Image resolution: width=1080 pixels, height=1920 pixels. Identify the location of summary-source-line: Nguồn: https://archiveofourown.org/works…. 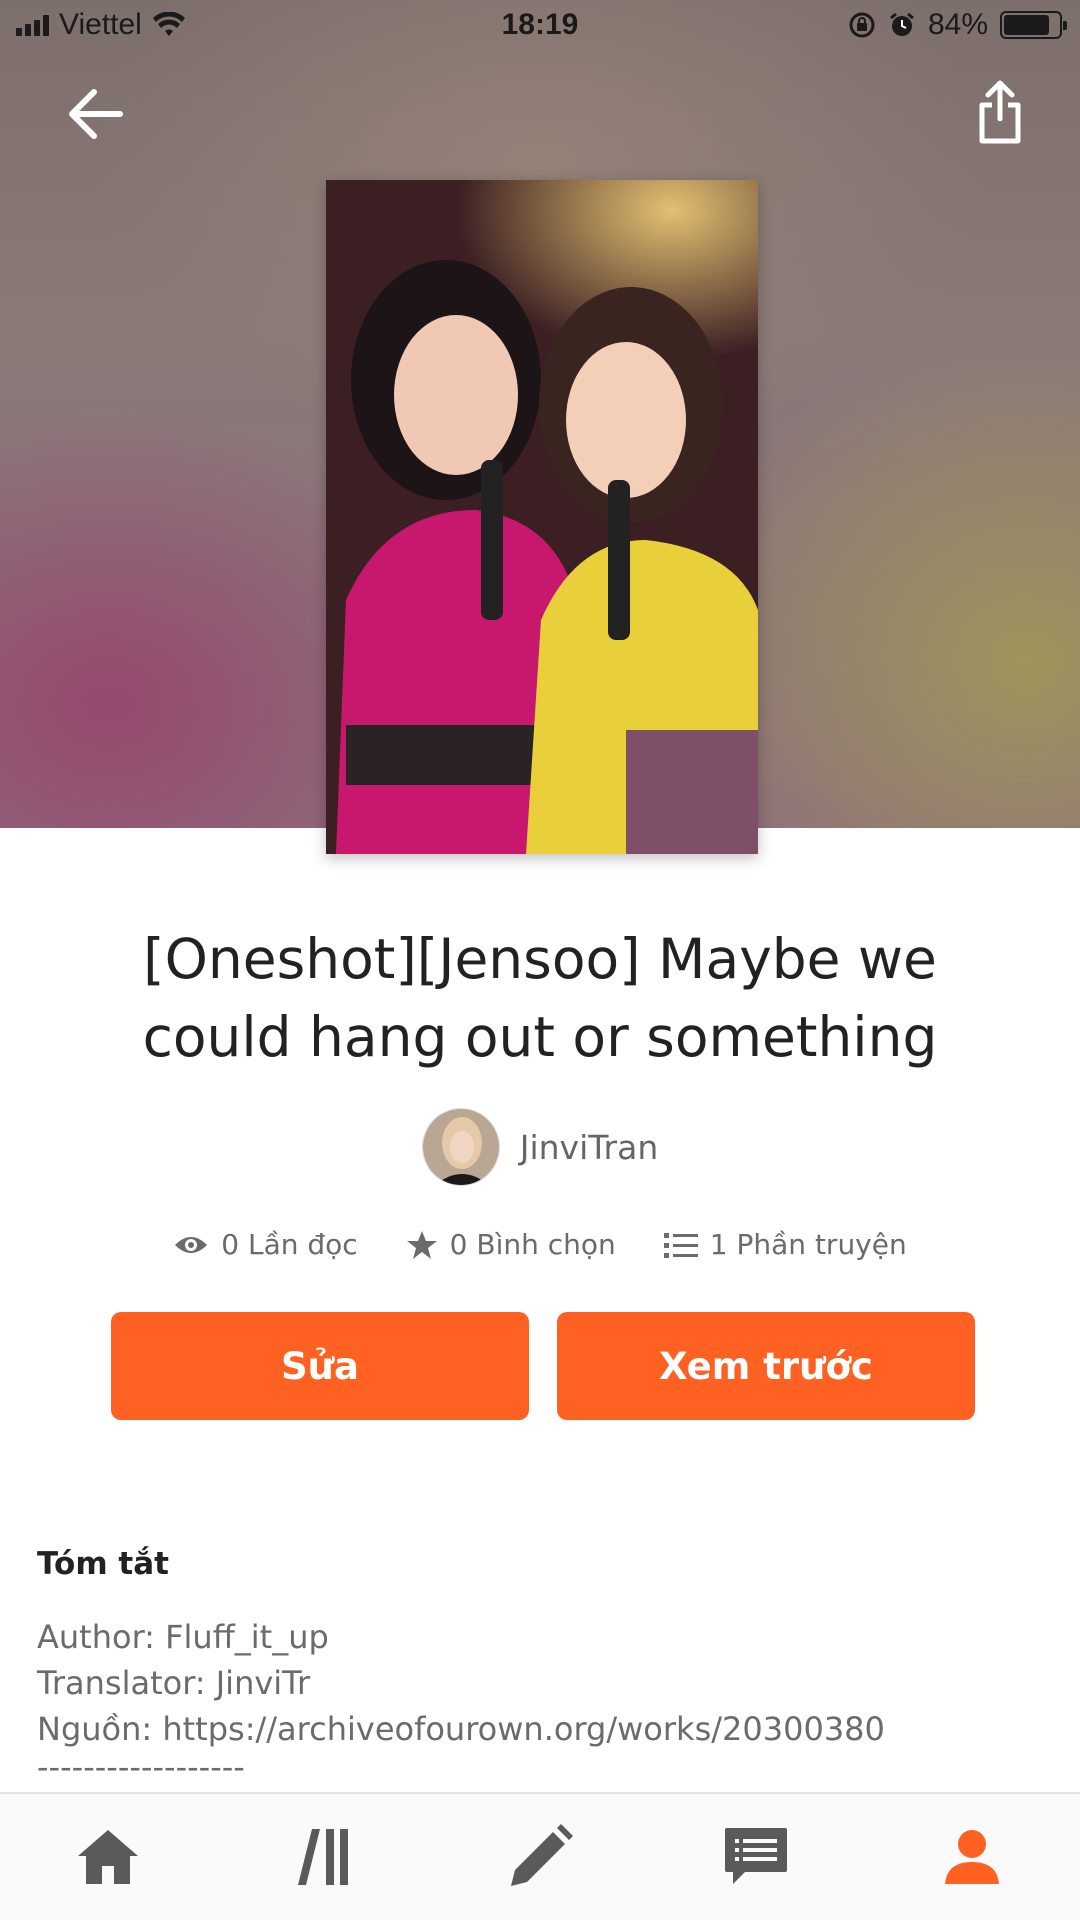
(461, 1729).